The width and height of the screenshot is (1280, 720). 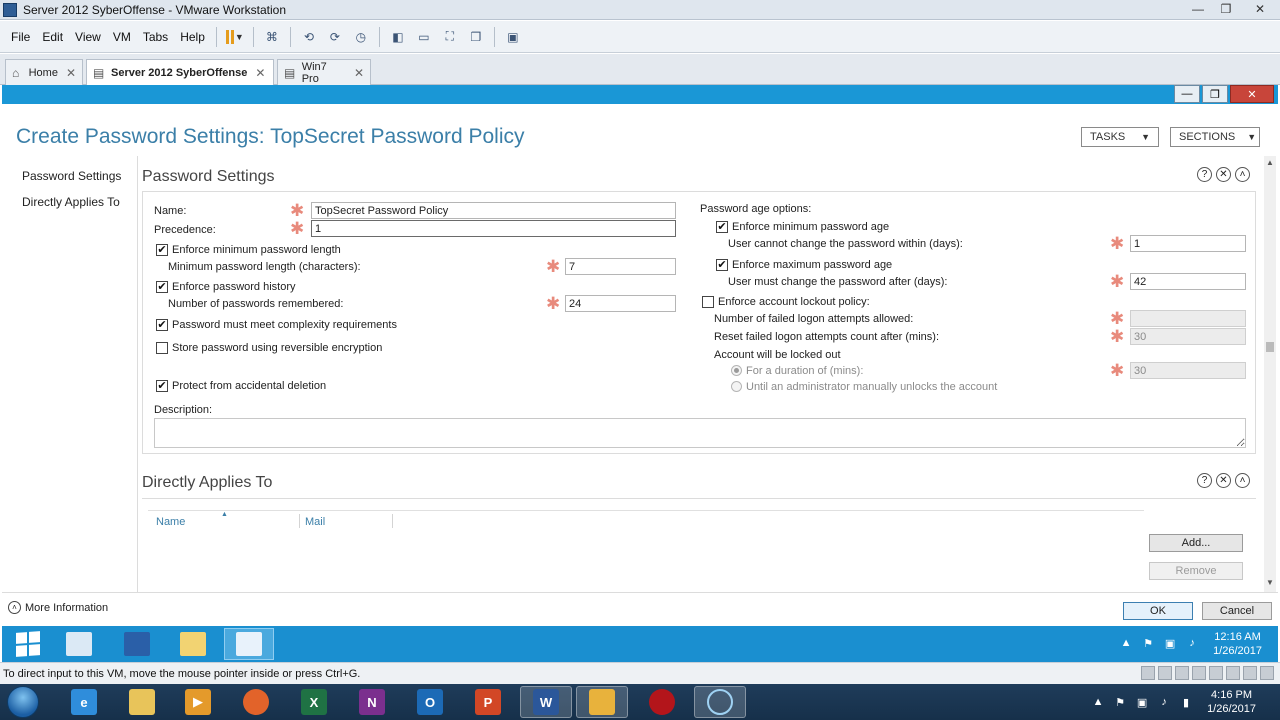 I want to click on show-library-button: ◧, so click(x=398, y=37).